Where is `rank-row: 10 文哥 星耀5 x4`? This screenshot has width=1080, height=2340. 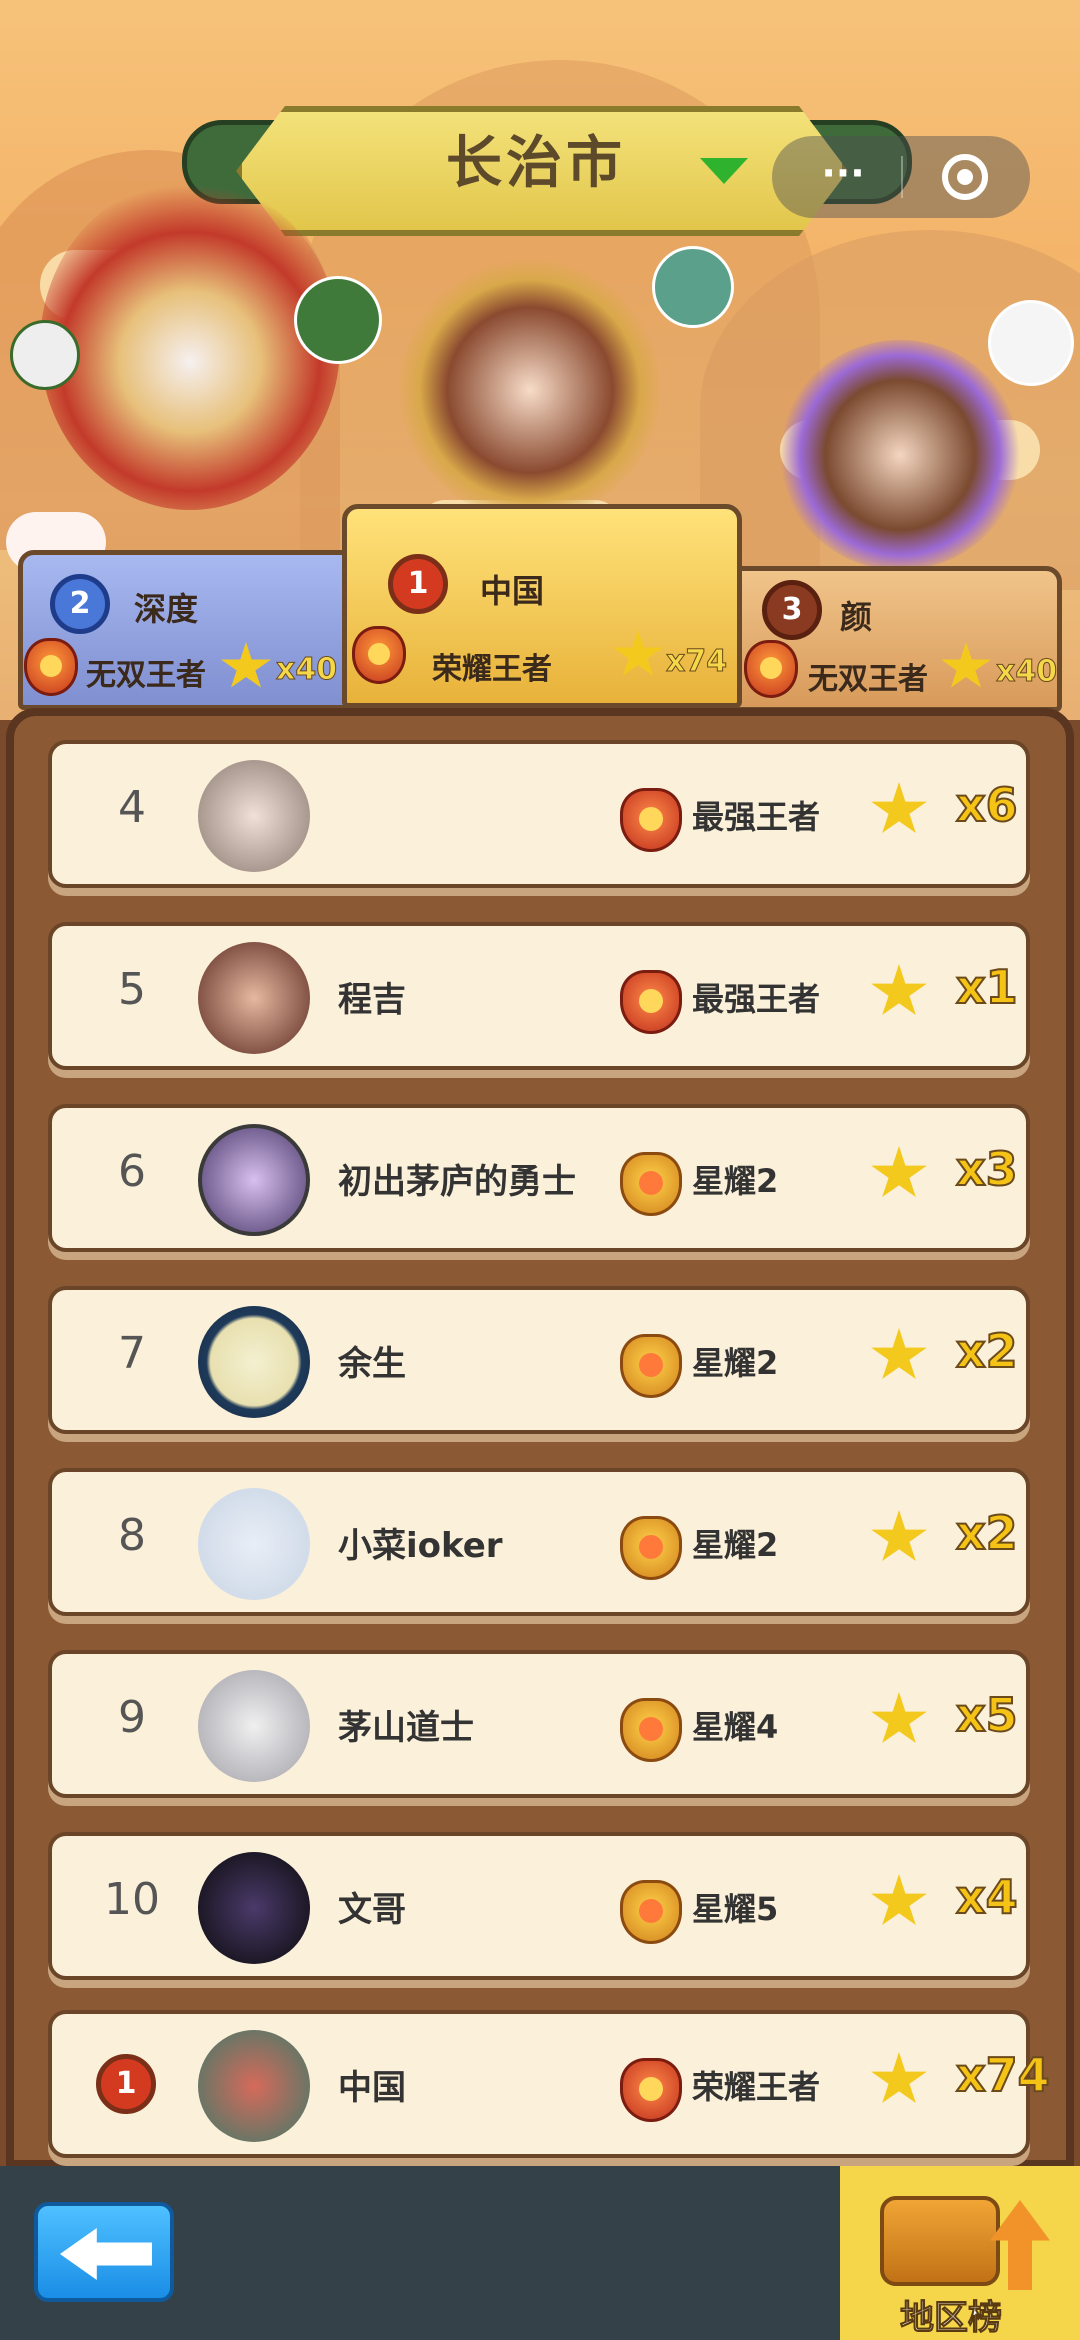
rank-row: 10 文哥 星耀5 x4 is located at coordinates (539, 1906).